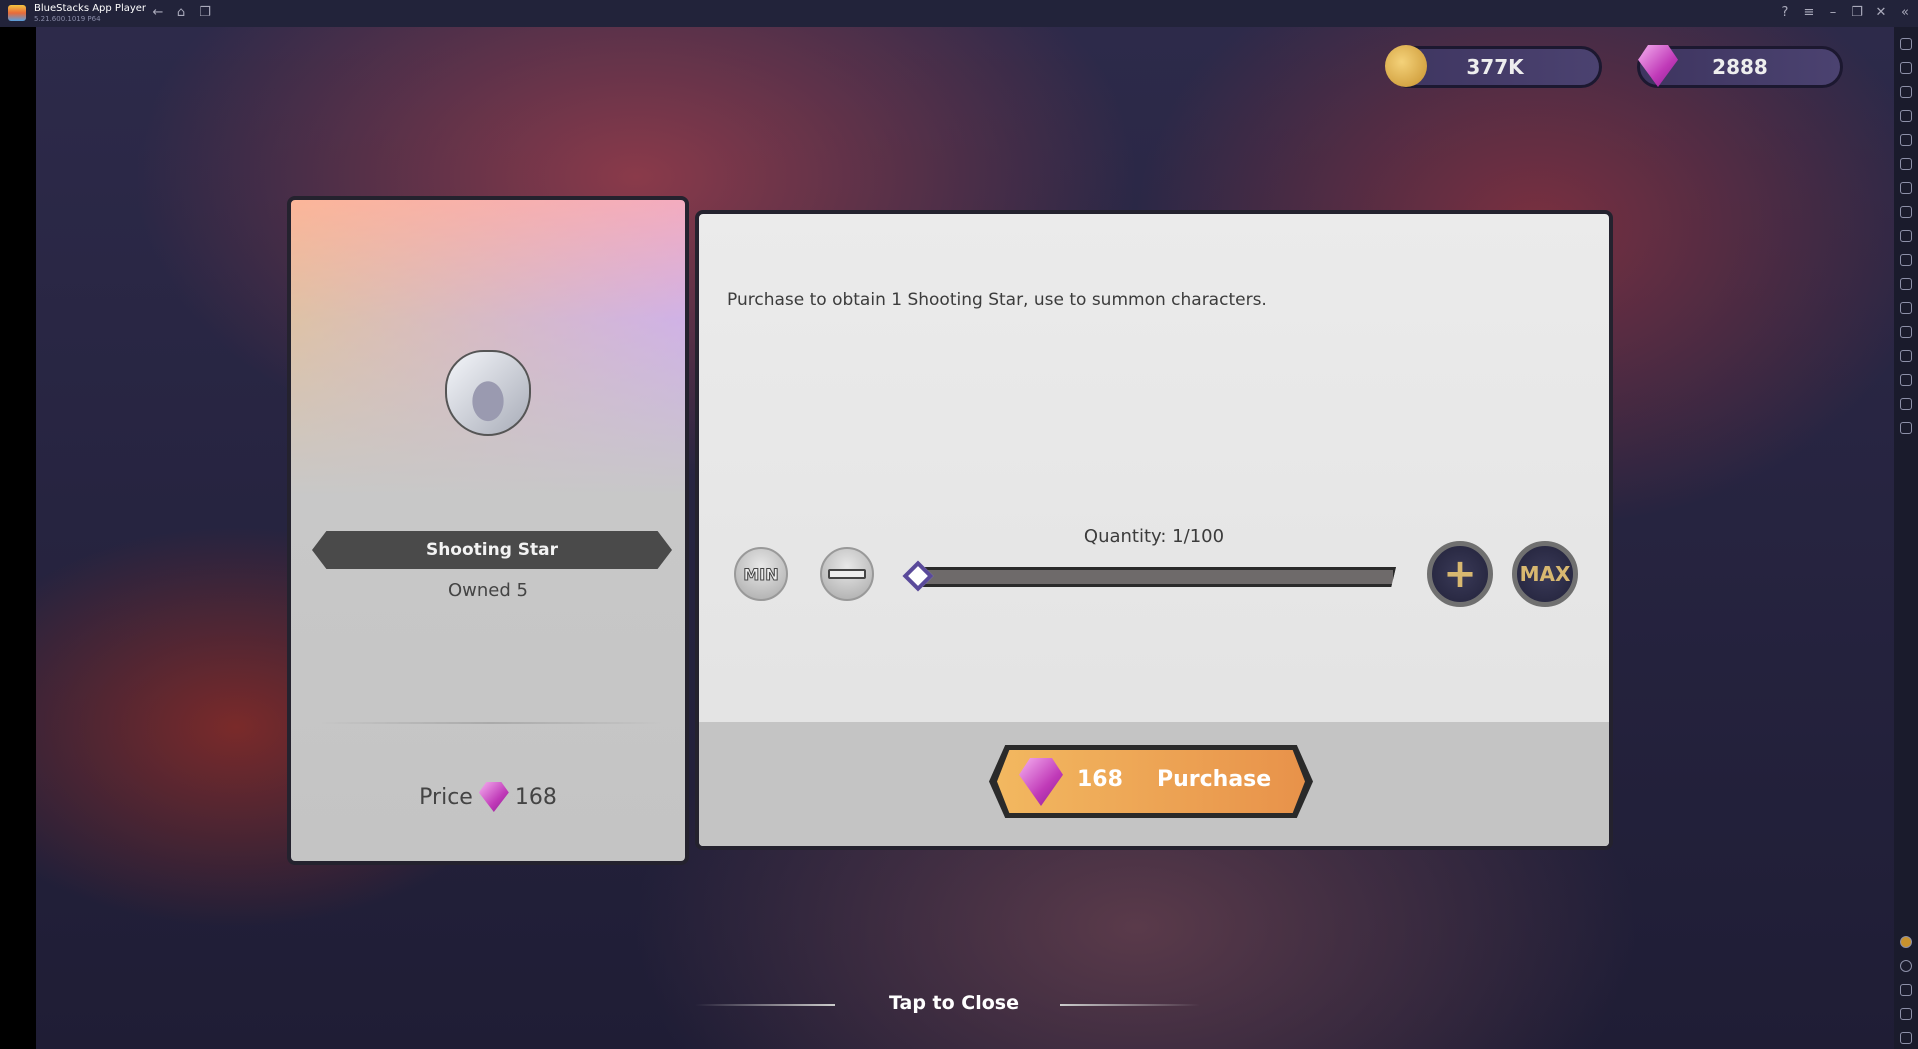 The image size is (1918, 1049). I want to click on home-icon, so click(1906, 1014).